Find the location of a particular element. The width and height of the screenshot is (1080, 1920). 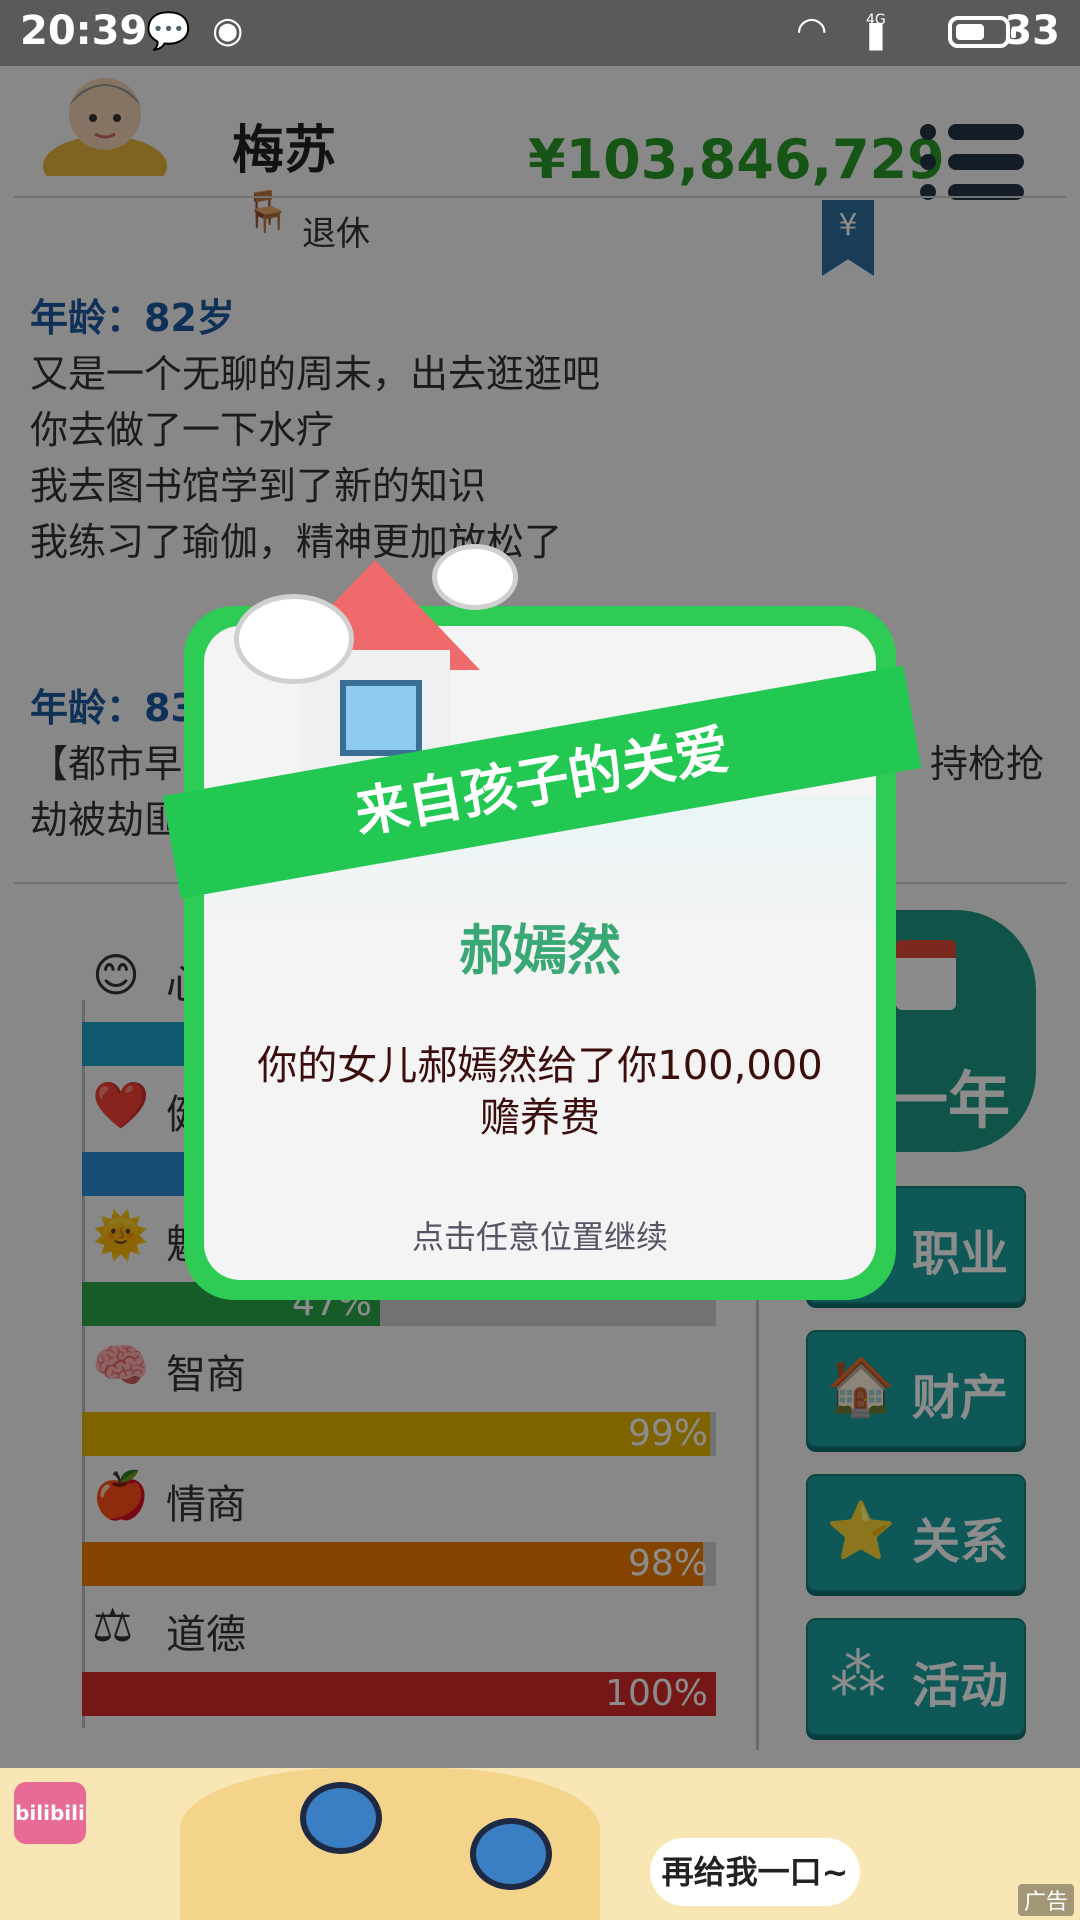

modal-message: 你的女儿郝嫣然给了你100,000赡养费 is located at coordinates (540, 1092).